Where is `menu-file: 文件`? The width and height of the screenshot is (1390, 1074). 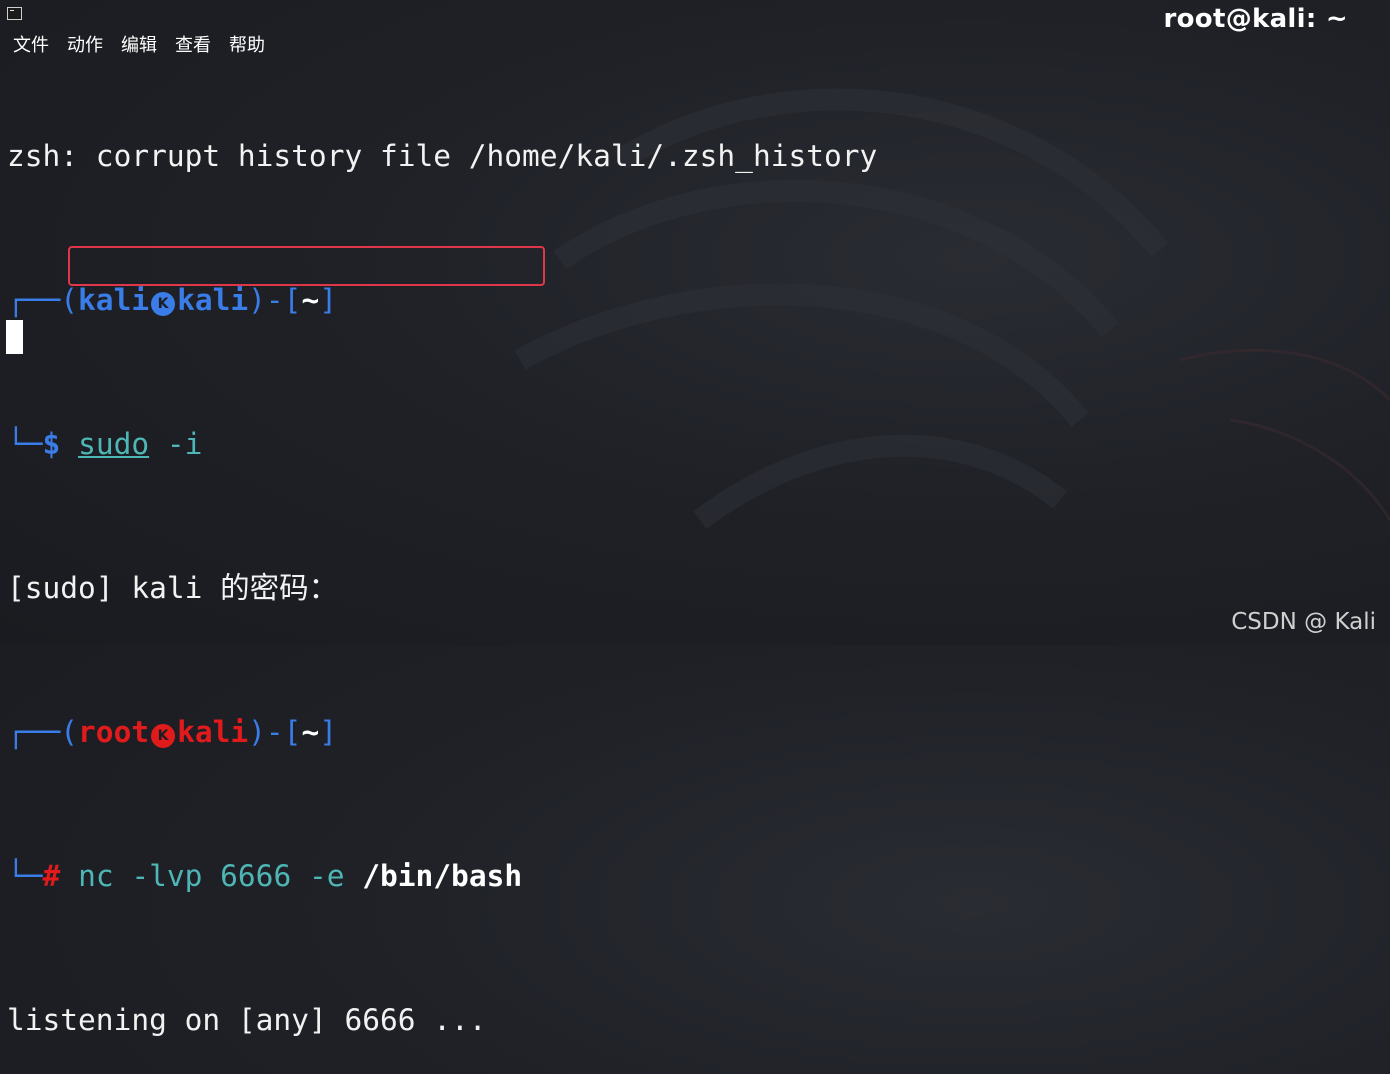
menu-file: 文件 is located at coordinates (31, 46).